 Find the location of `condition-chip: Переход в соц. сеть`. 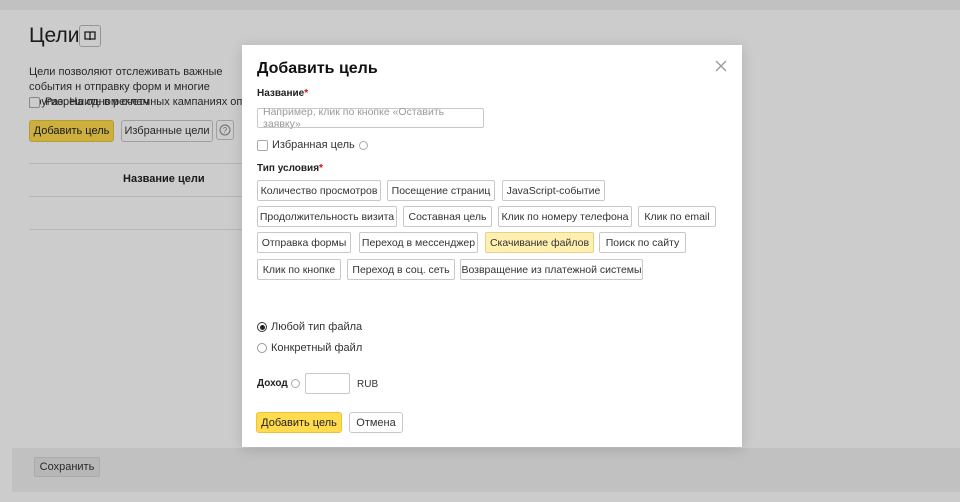

condition-chip: Переход в соц. сеть is located at coordinates (401, 269).